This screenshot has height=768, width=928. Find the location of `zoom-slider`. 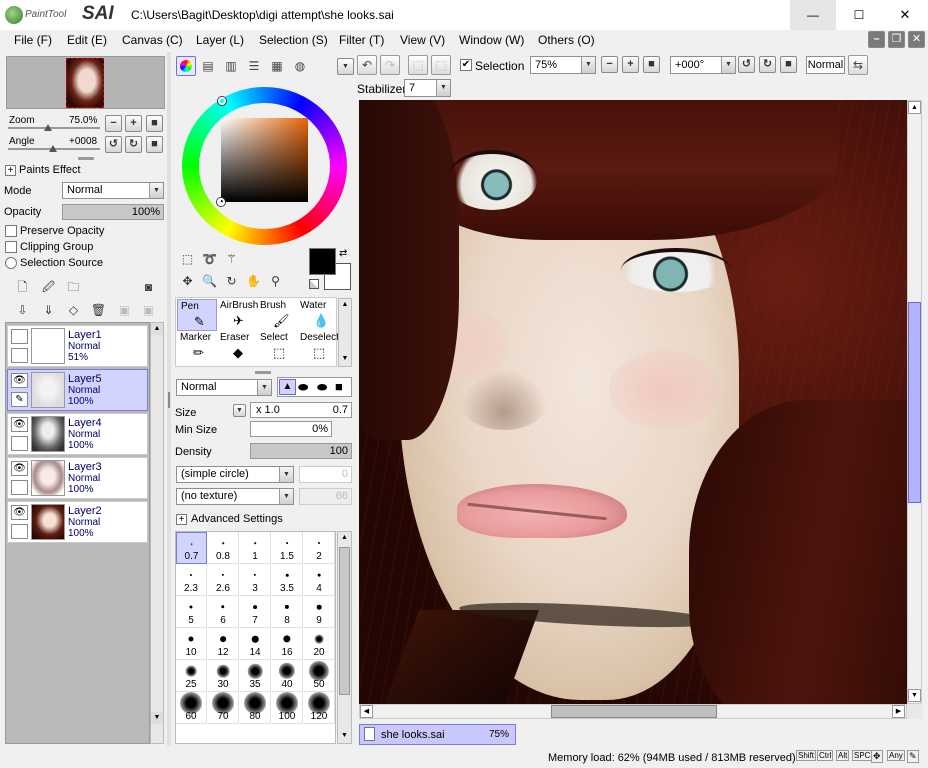

zoom-slider is located at coordinates (54, 128).